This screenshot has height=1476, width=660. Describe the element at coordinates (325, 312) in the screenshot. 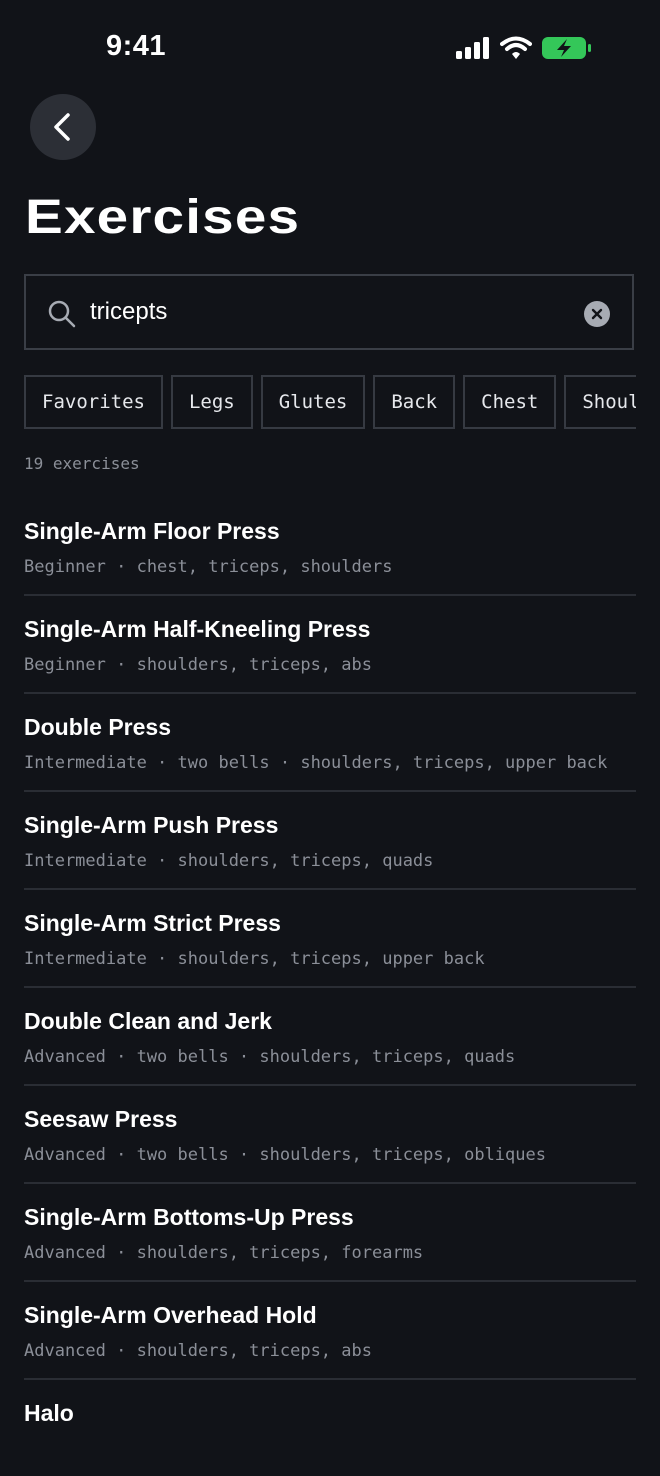

I see `search-input` at that location.